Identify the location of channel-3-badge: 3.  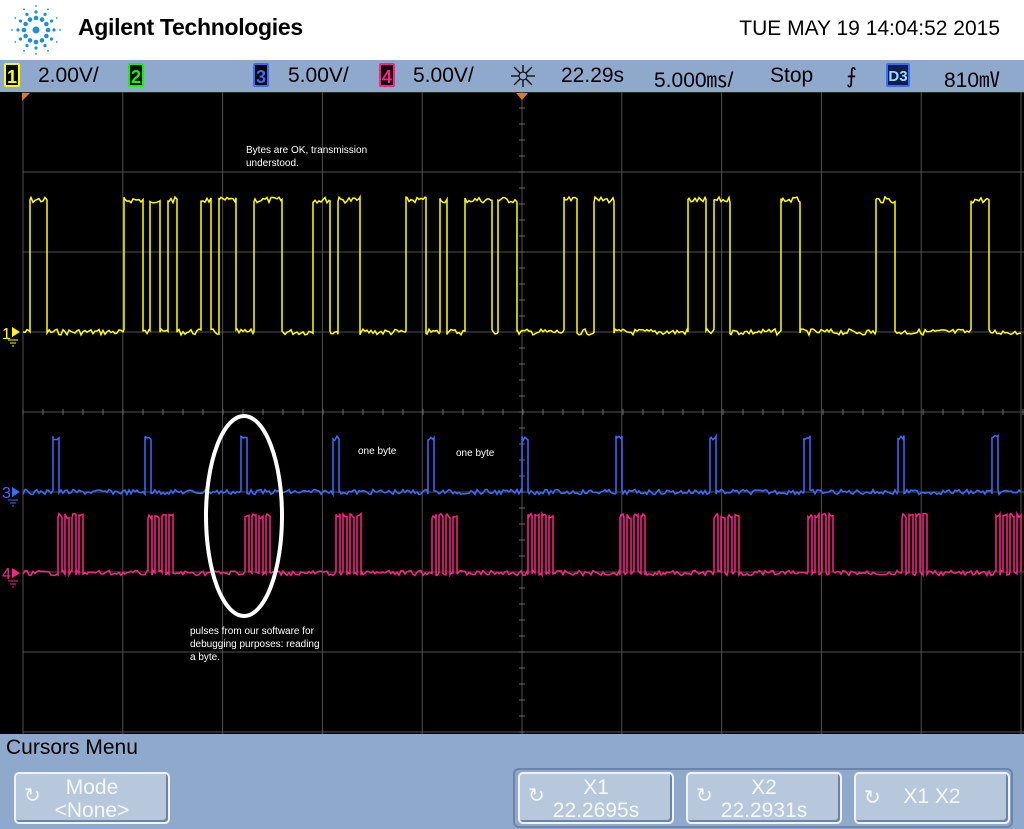
(261, 75).